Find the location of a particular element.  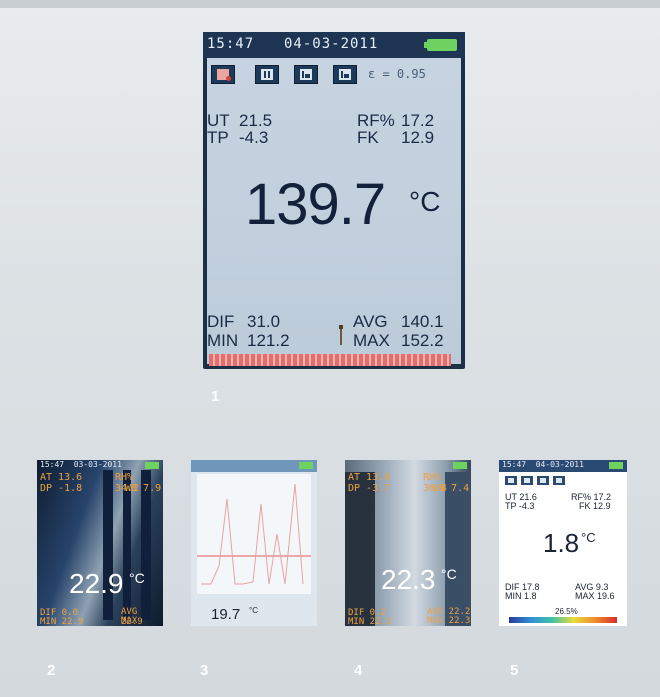

record-button is located at coordinates (223, 74).